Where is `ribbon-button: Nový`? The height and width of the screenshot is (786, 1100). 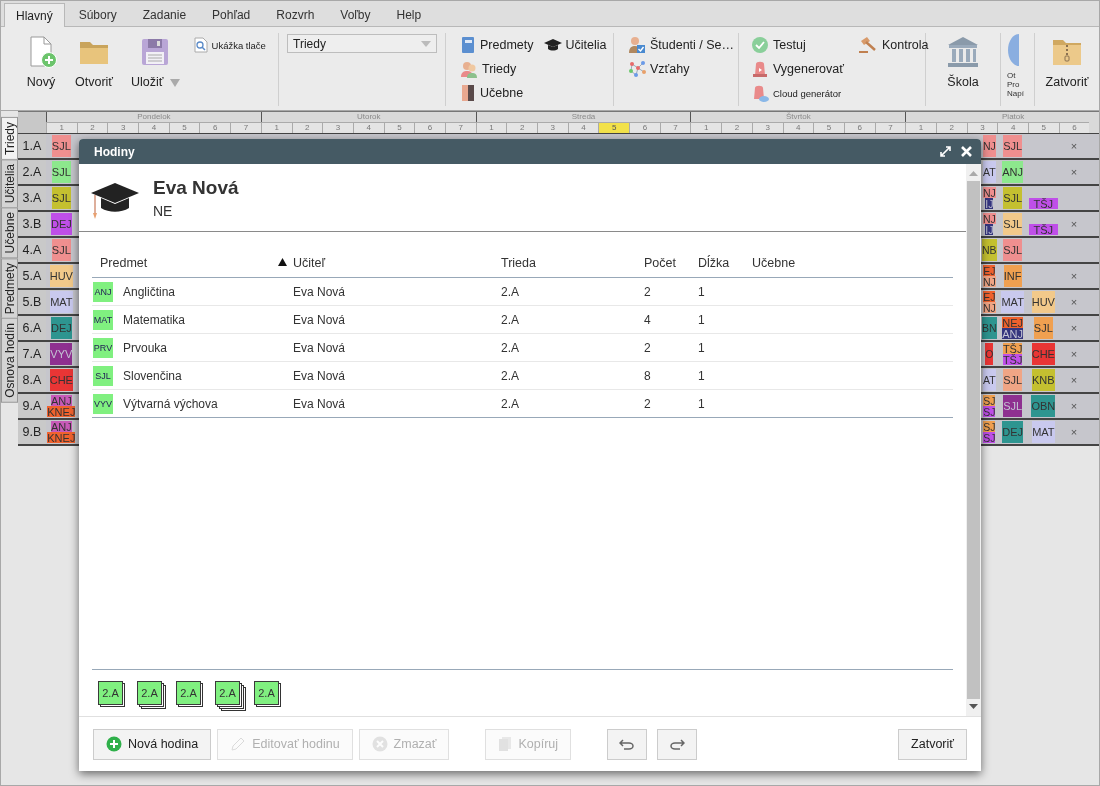 ribbon-button: Nový is located at coordinates (41, 62).